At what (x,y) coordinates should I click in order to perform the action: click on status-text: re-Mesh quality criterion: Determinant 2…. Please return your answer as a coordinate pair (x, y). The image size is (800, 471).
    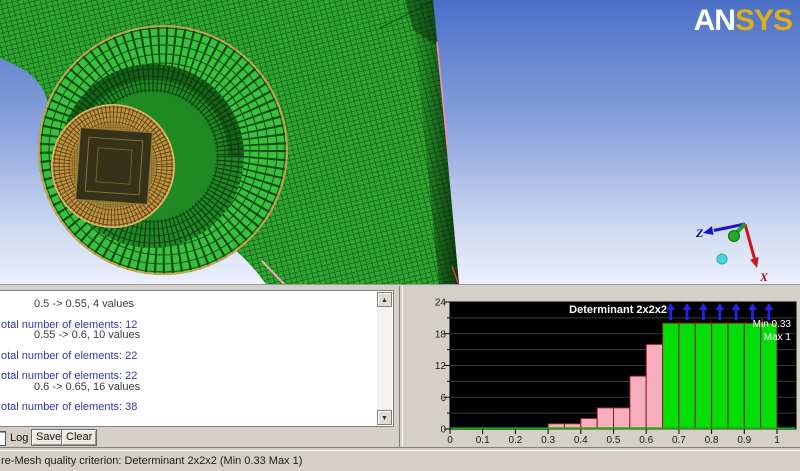
    Looking at the image, I should click on (152, 461).